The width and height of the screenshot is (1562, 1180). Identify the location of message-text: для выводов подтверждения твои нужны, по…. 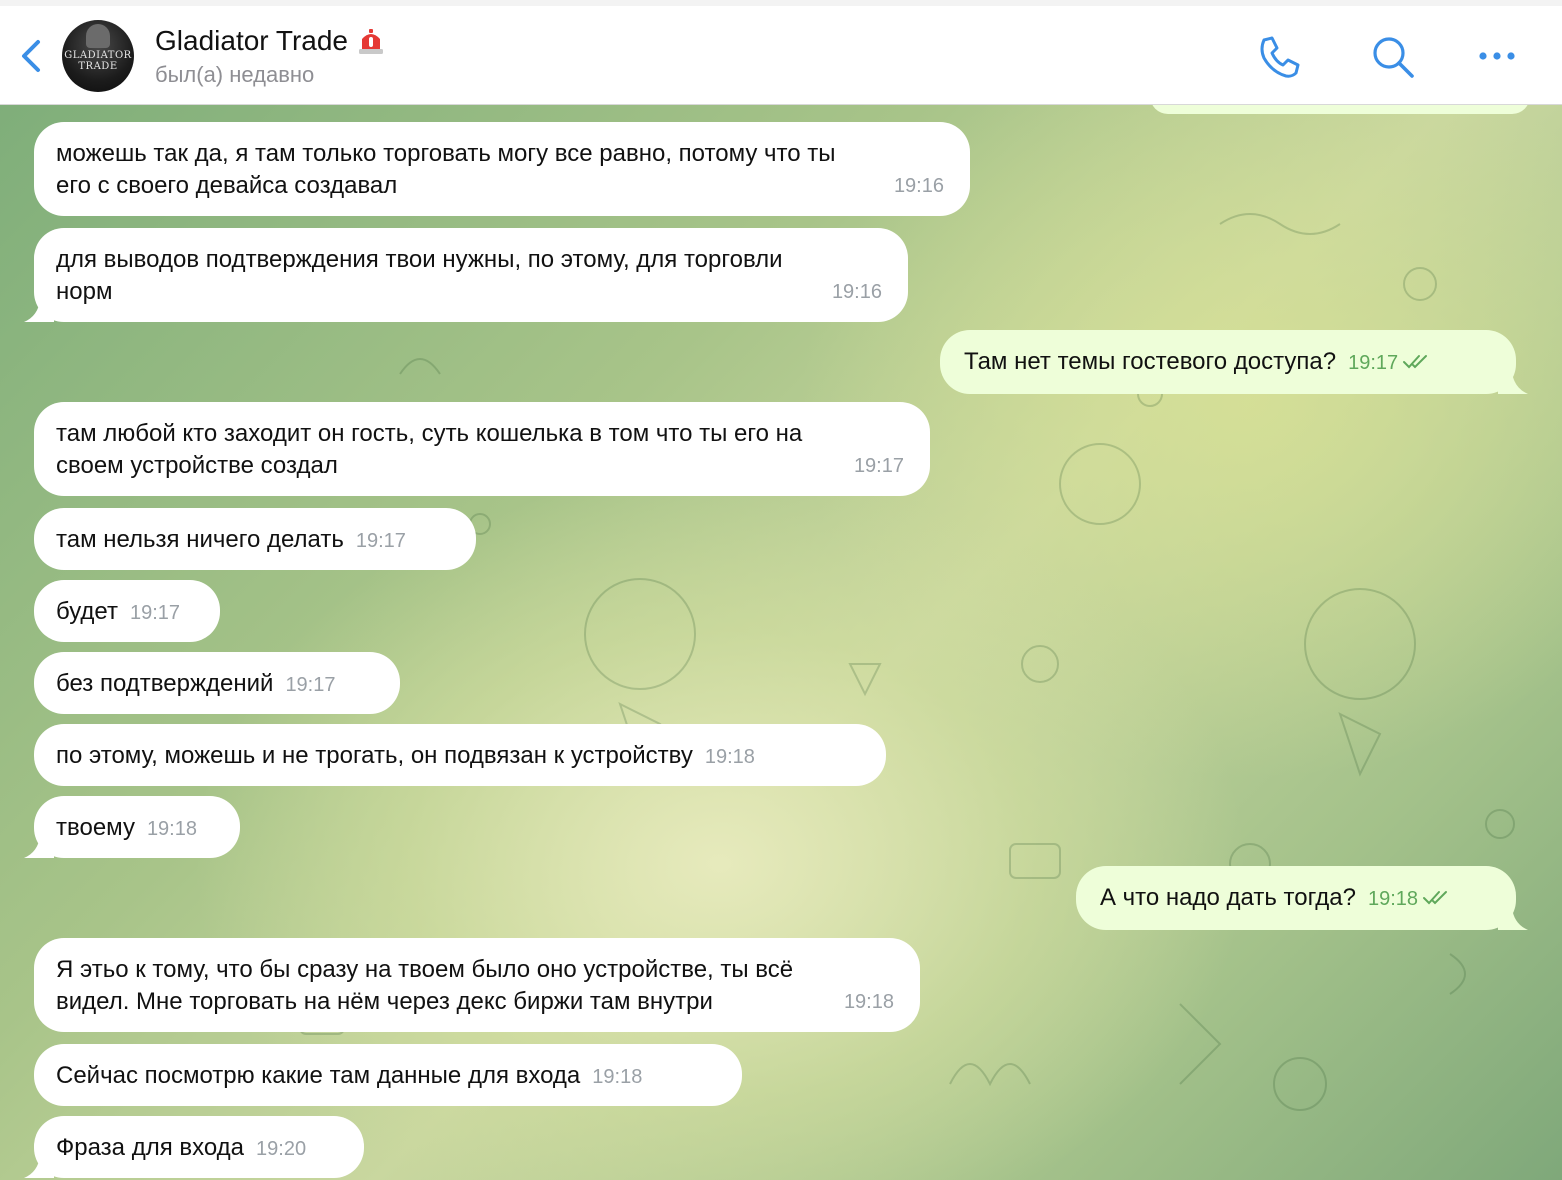
(419, 275).